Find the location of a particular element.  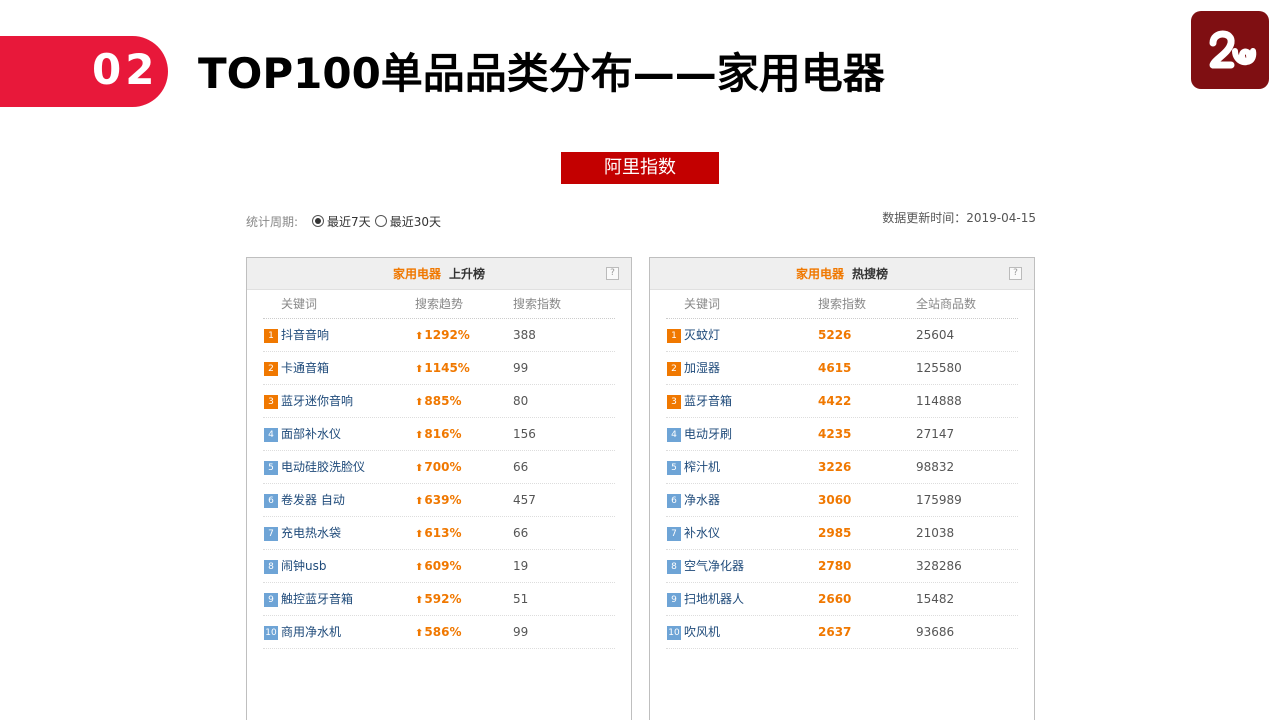

trend-value: ⬆700% is located at coordinates (438, 468).